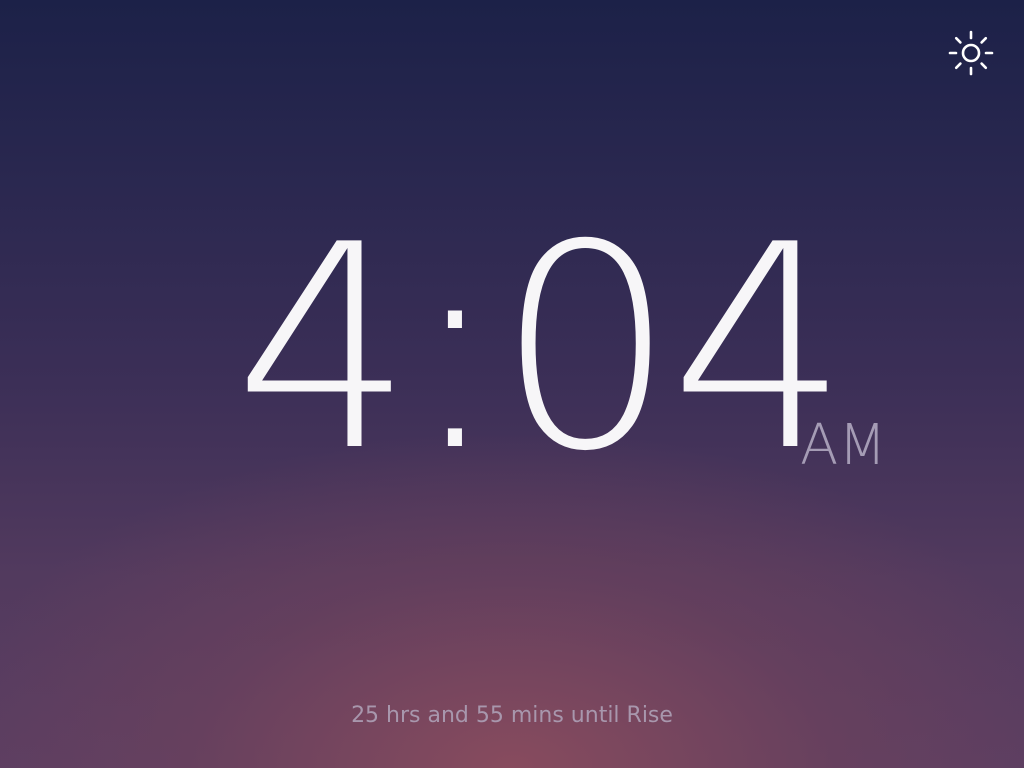 This screenshot has height=768, width=1024. What do you see at coordinates (512, 715) in the screenshot?
I see `alarm-countdown: 25 hrs and 55 mins until Rise` at bounding box center [512, 715].